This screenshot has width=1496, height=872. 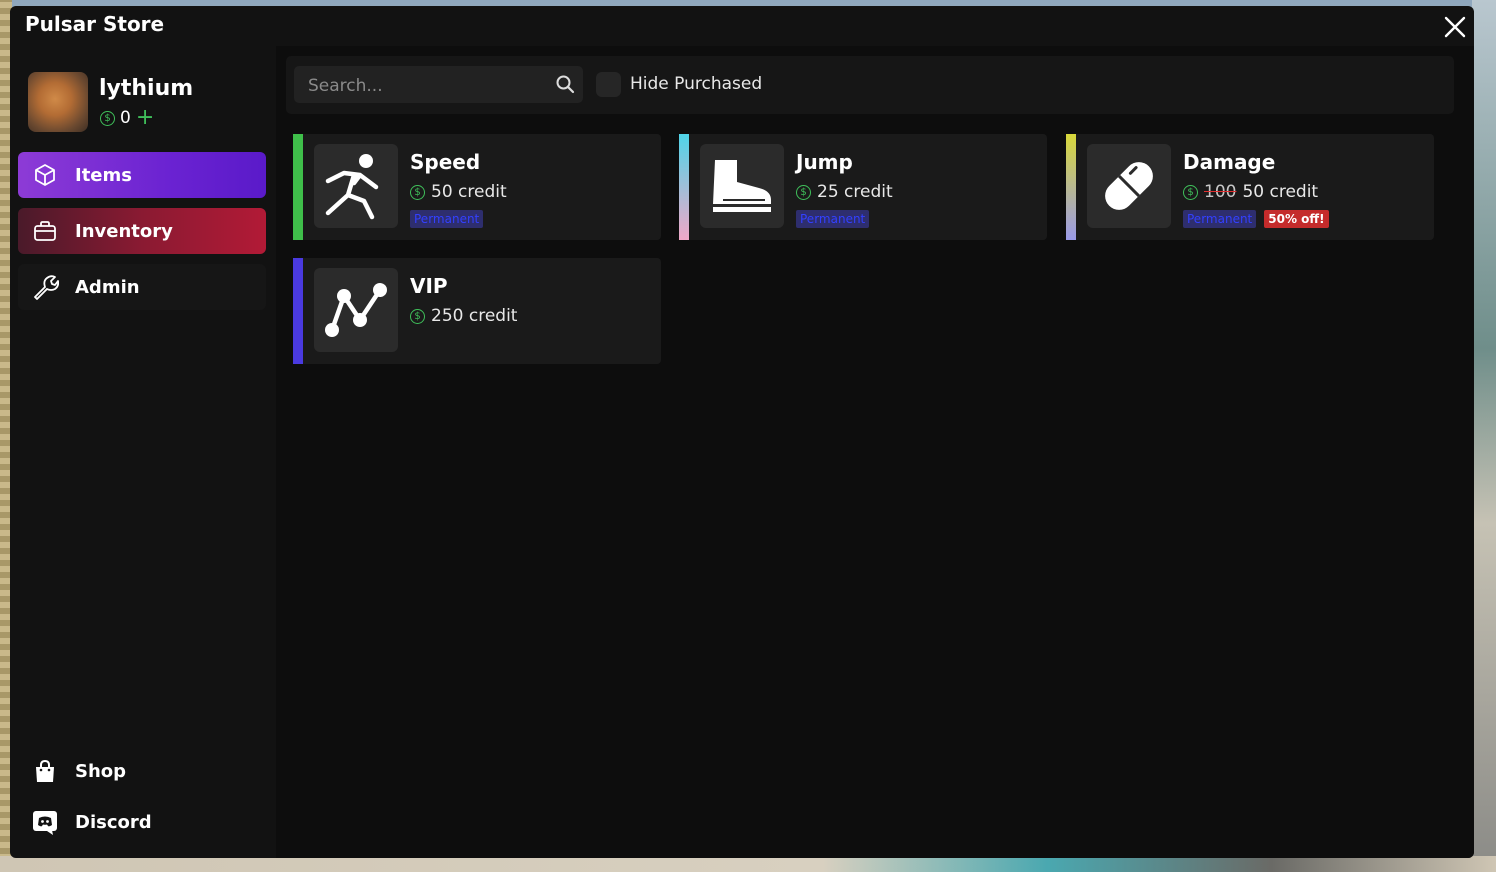 I want to click on nav-shop: Shop, so click(x=142, y=771).